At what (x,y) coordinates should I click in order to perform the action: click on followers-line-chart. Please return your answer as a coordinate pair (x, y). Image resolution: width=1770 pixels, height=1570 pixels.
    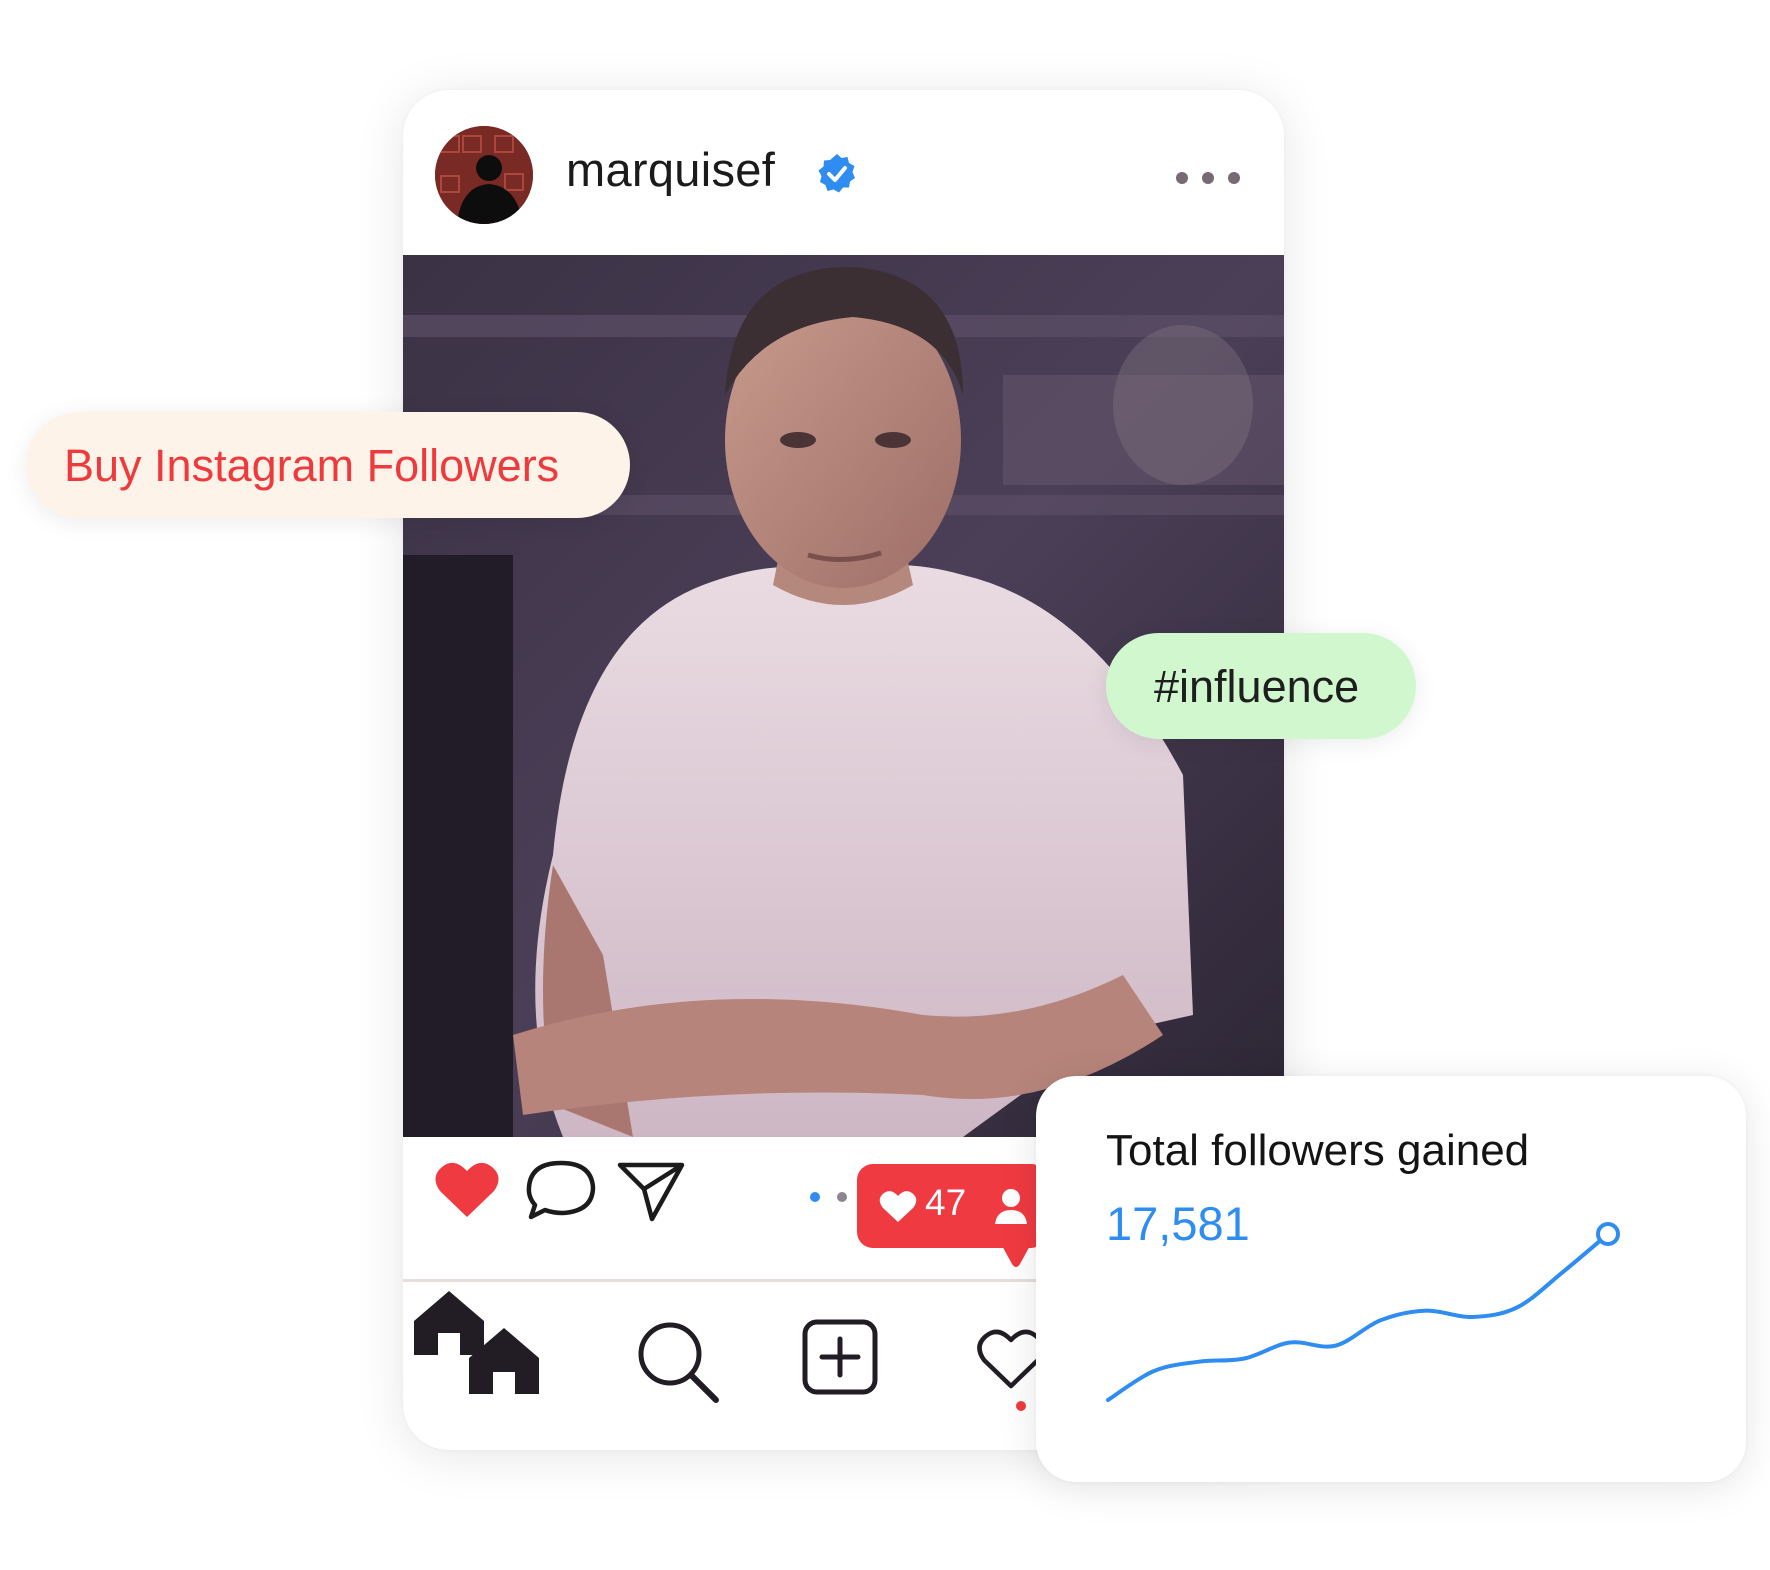
    Looking at the image, I should click on (1363, 1312).